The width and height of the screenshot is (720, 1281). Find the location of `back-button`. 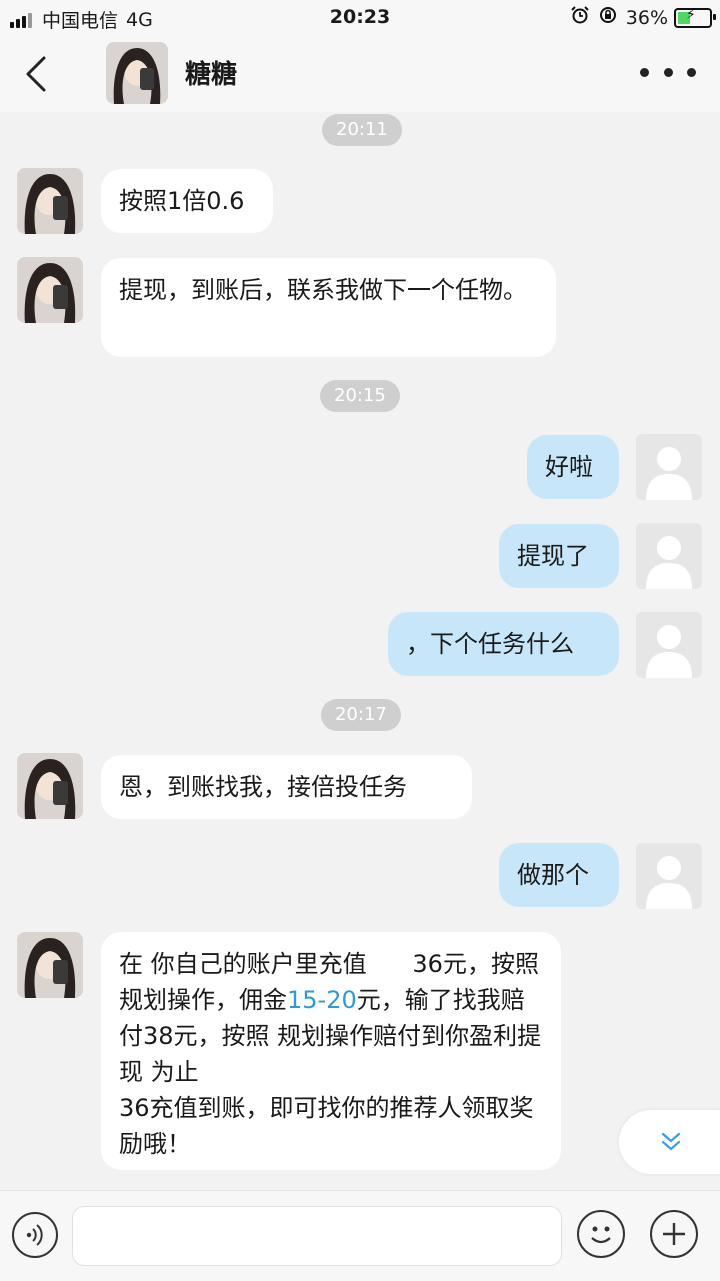

back-button is located at coordinates (38, 74).